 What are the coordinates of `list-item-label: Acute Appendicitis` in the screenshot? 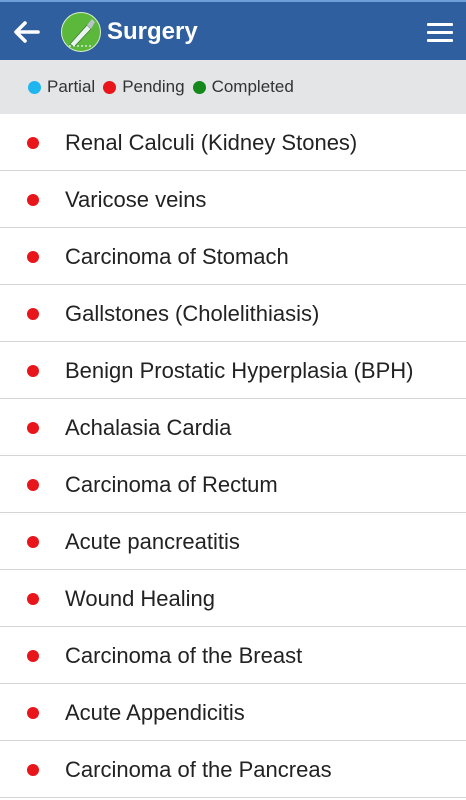 It's located at (155, 712).